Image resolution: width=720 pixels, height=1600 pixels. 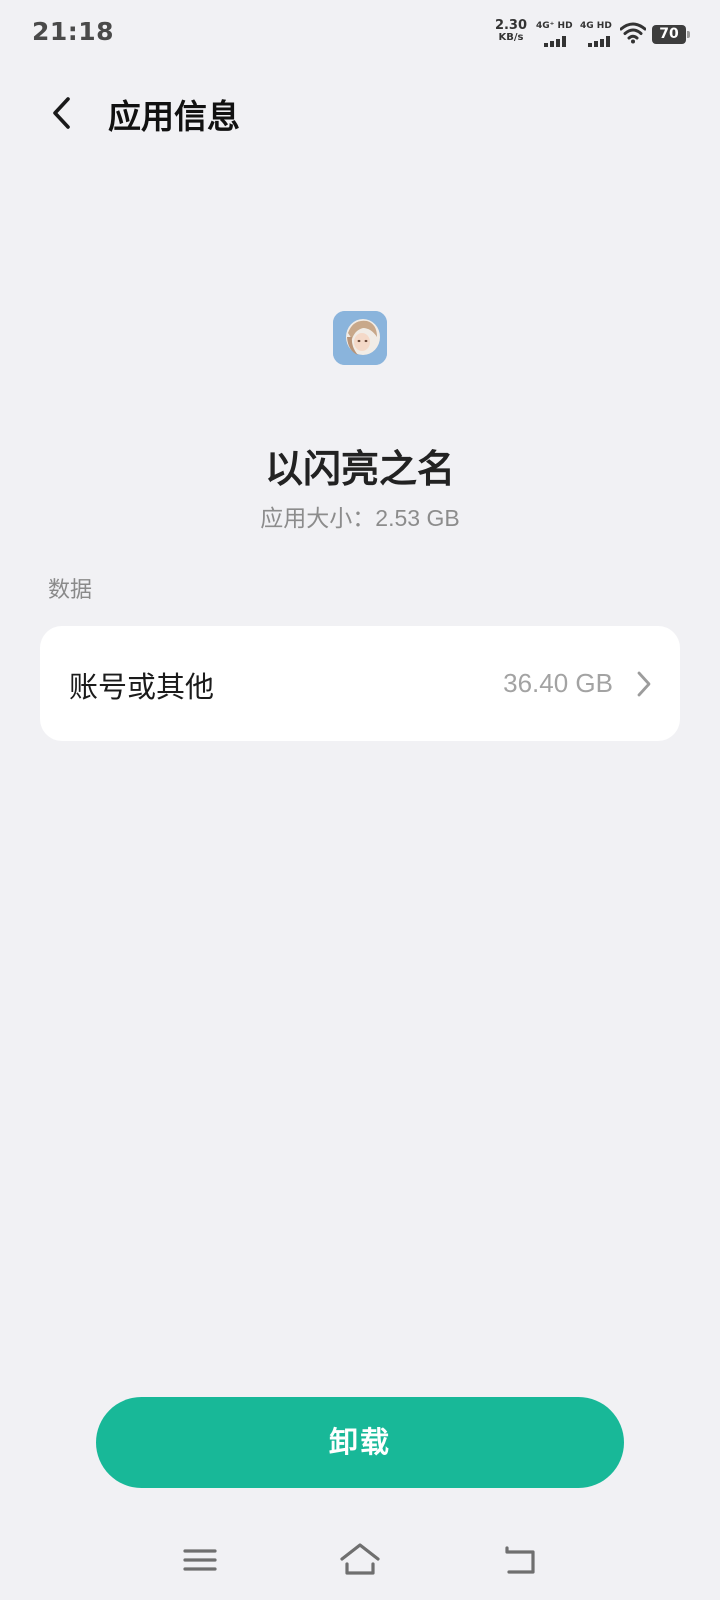 What do you see at coordinates (511, 37) in the screenshot?
I see `net-speed-unit: KB/s` at bounding box center [511, 37].